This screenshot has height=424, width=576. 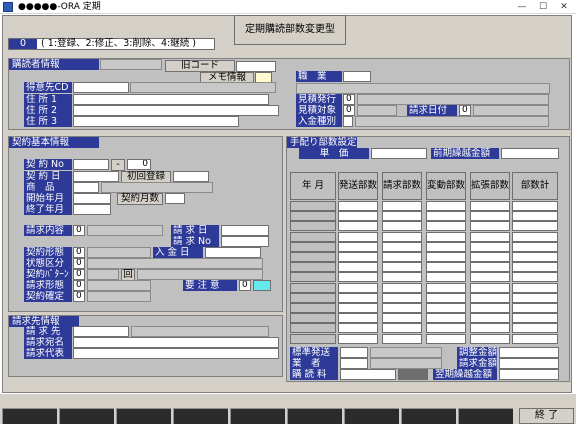 What do you see at coordinates (139, 164) in the screenshot?
I see `contract-no-sub-field: 0` at bounding box center [139, 164].